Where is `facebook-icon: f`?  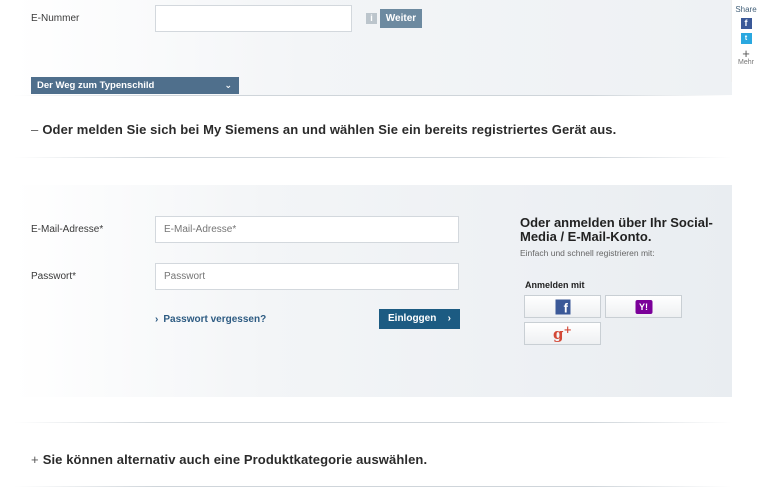
facebook-icon: f is located at coordinates (562, 307).